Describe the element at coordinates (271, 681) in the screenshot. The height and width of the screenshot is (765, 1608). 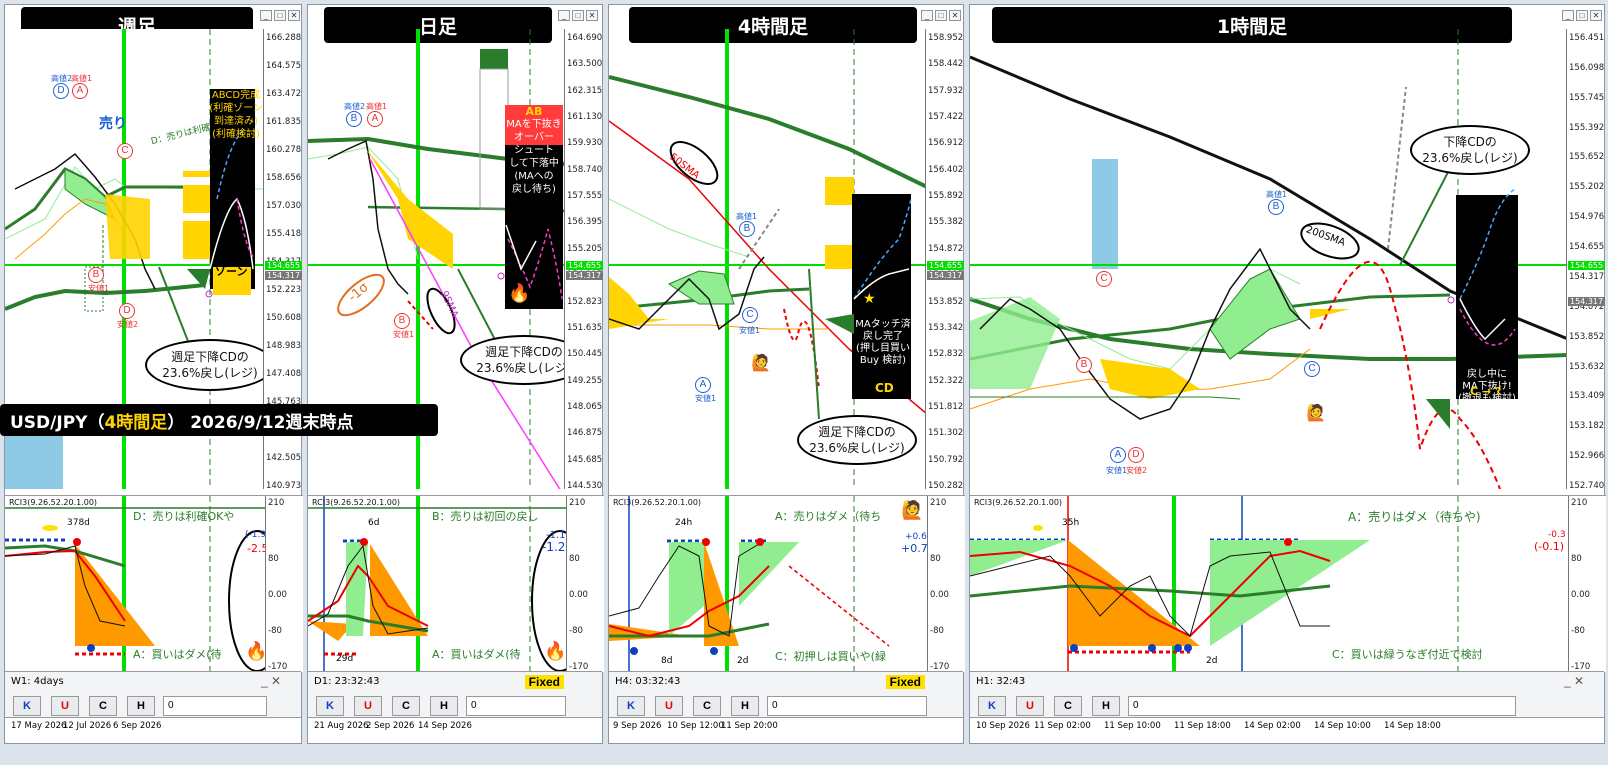
I see `weekly-toolbar-close: _ ✕` at that location.